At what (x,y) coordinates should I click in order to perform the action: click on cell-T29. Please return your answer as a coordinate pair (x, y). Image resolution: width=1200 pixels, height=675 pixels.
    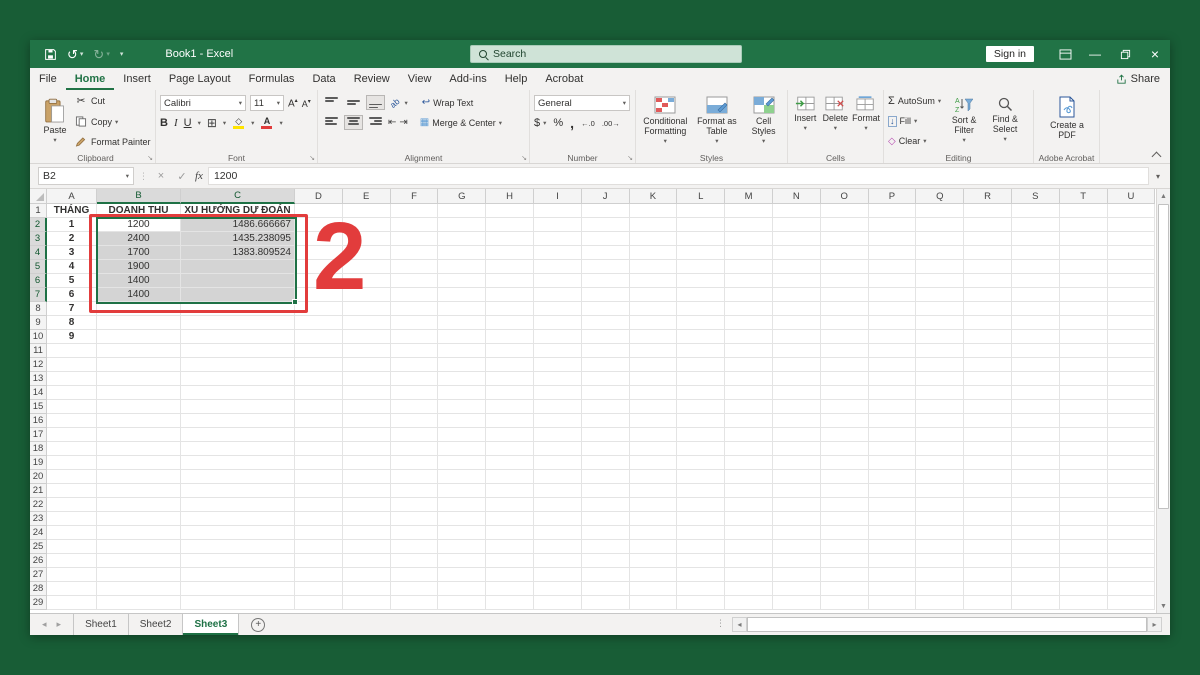
    Looking at the image, I should click on (1083, 603).